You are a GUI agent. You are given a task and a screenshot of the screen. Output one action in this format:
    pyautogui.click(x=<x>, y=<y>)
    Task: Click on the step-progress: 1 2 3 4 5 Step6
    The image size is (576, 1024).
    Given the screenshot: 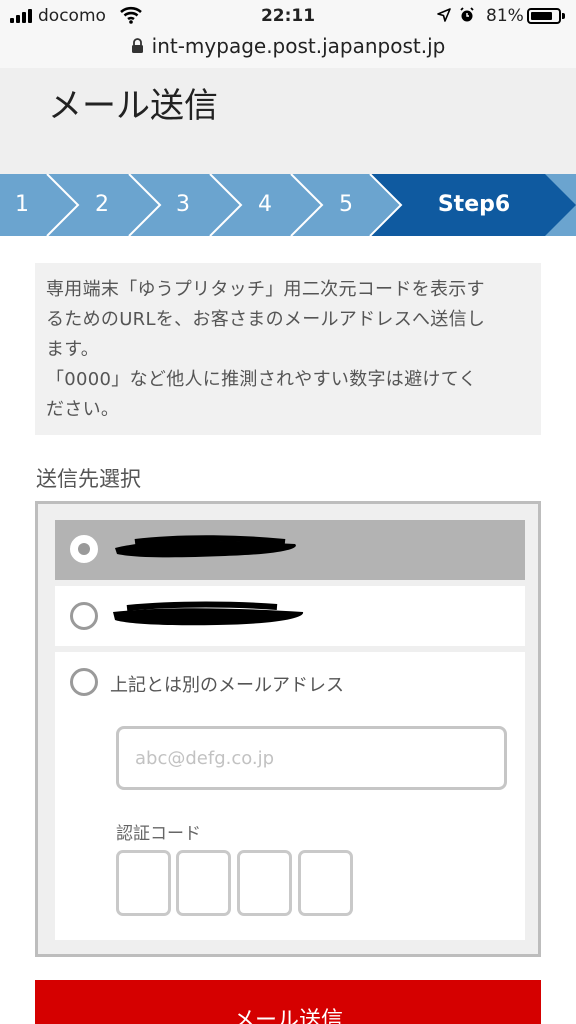 What is the action you would take?
    pyautogui.click(x=288, y=205)
    